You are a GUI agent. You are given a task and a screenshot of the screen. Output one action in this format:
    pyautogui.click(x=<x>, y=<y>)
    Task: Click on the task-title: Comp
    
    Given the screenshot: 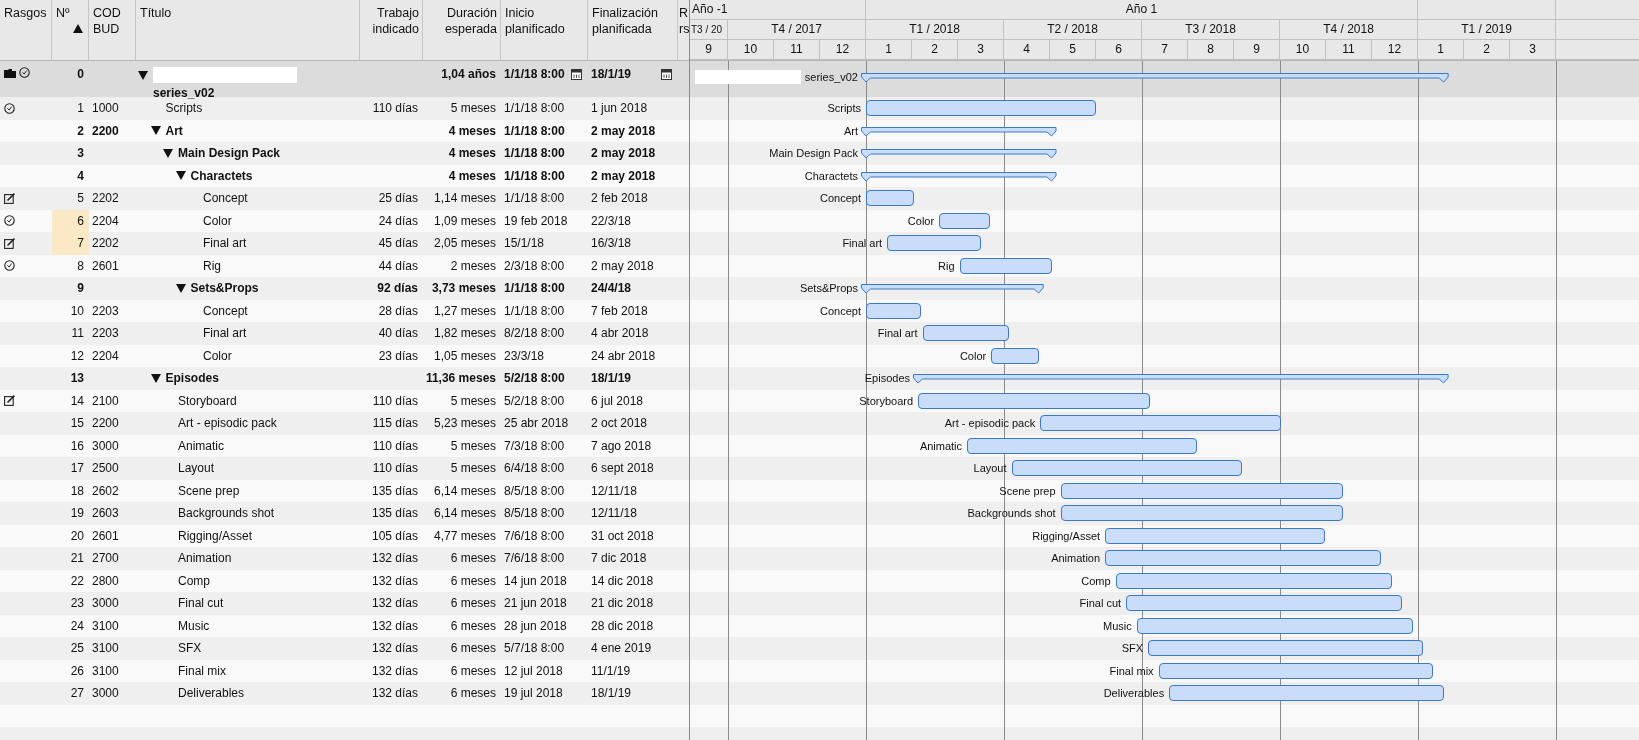 What is the action you would take?
    pyautogui.click(x=194, y=580)
    